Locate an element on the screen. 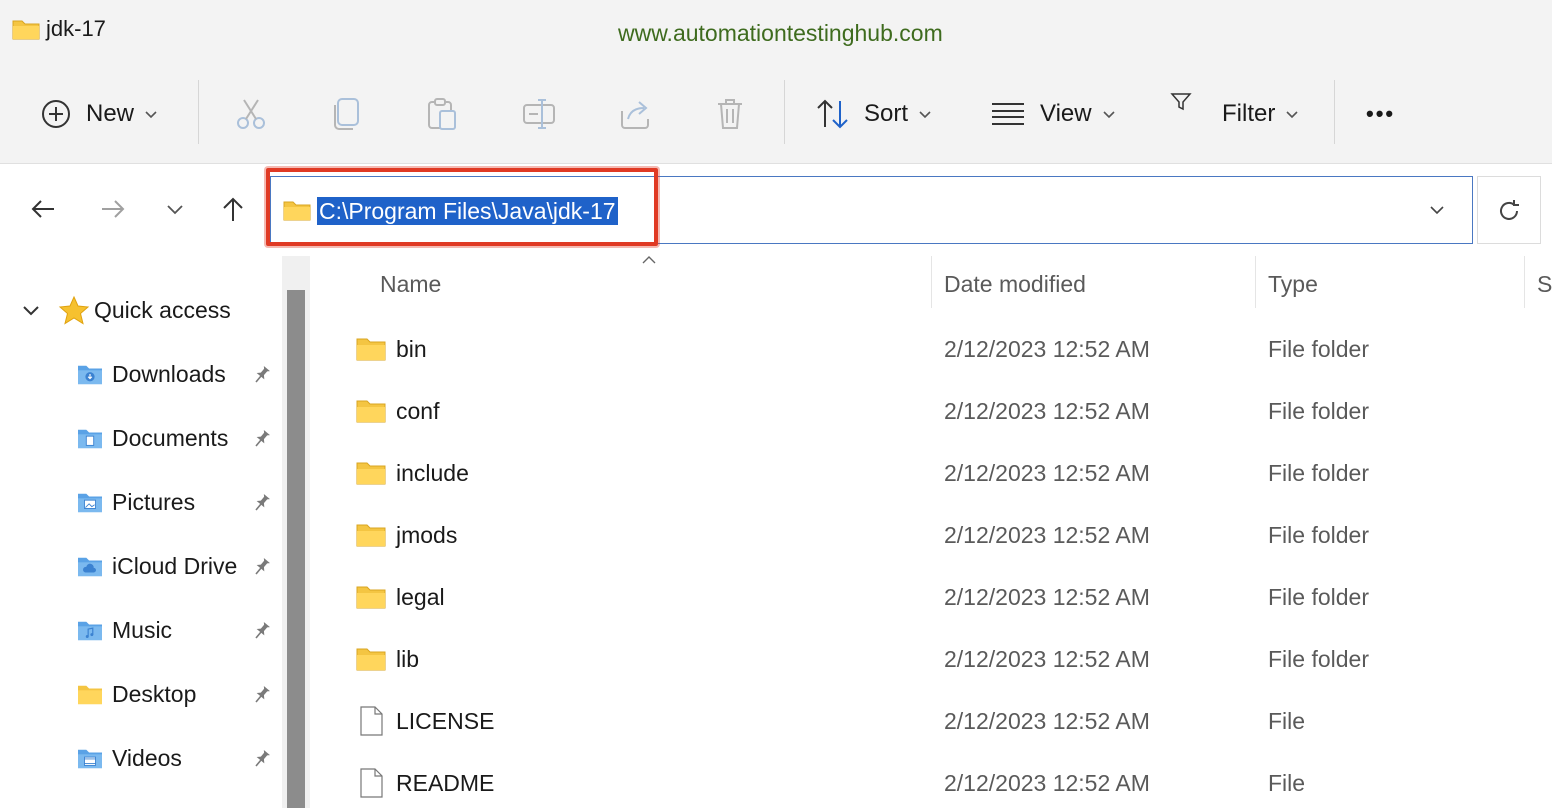  plus-circle-icon is located at coordinates (56, 114).